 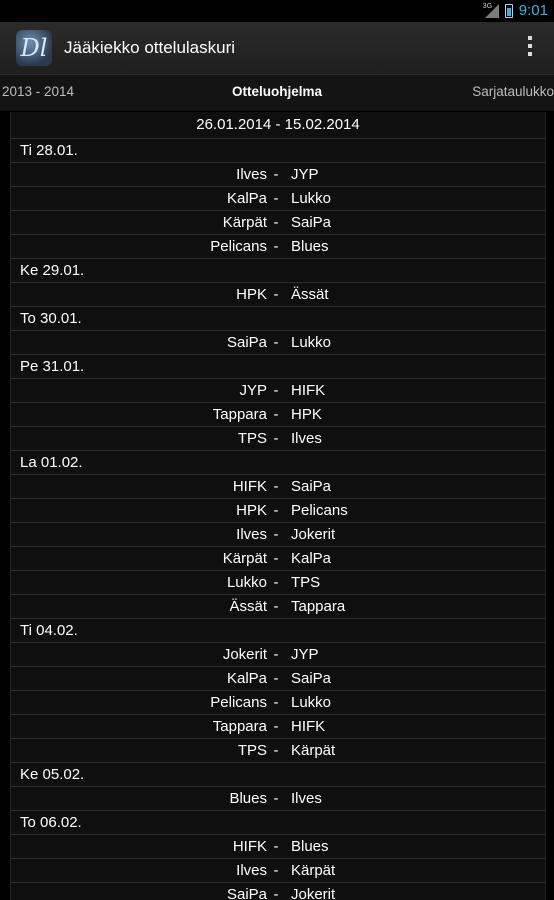 I want to click on away-team: HPK, so click(x=306, y=414).